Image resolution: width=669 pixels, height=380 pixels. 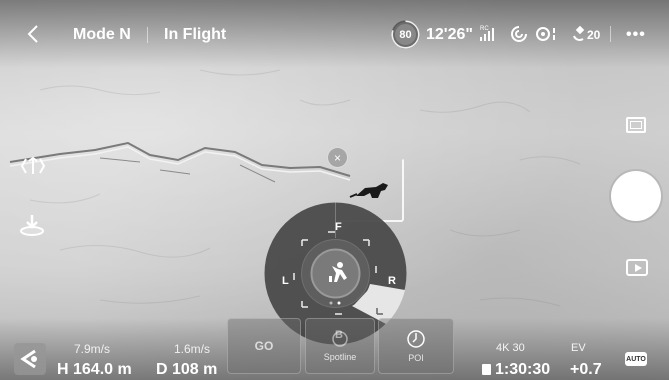 I want to click on spotlight-button: Spotline, so click(x=340, y=346).